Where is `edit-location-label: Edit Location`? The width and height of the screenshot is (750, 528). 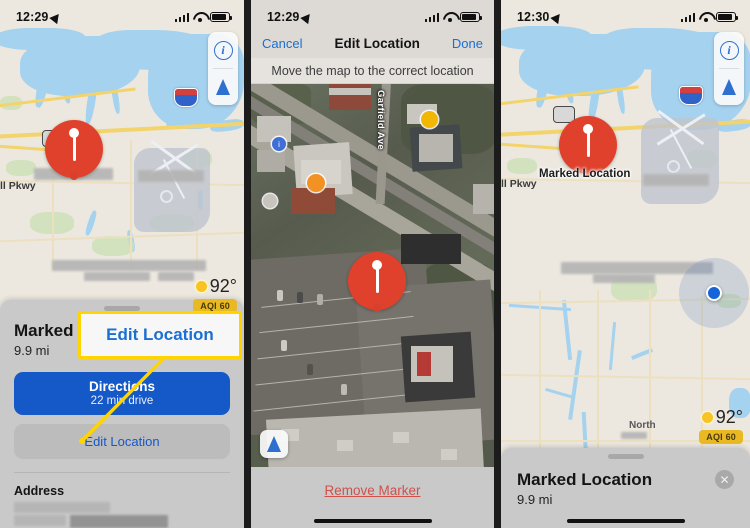
edit-location-label: Edit Location is located at coordinates (122, 441).